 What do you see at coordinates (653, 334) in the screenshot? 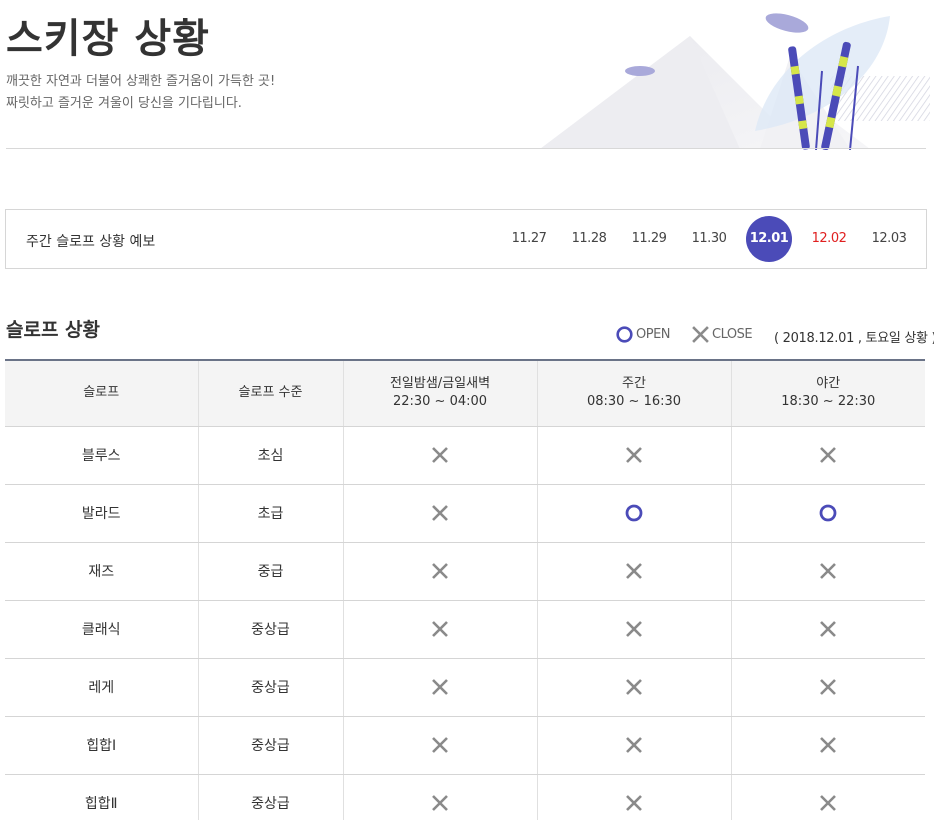
I see `legend-open-label: OPEN` at bounding box center [653, 334].